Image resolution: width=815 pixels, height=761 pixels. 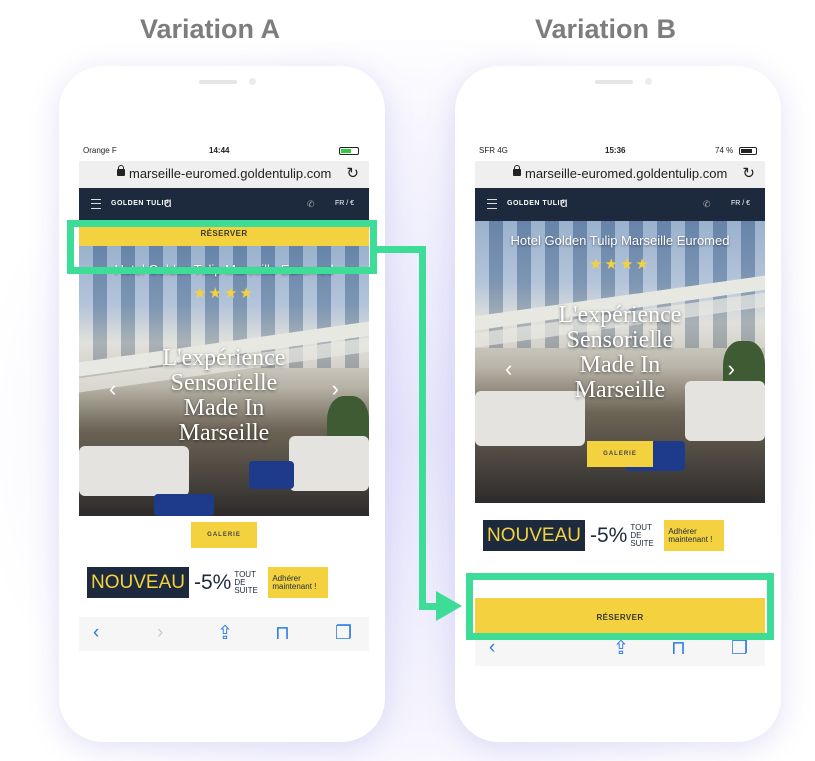 What do you see at coordinates (422, 428) in the screenshot?
I see `connector-line` at bounding box center [422, 428].